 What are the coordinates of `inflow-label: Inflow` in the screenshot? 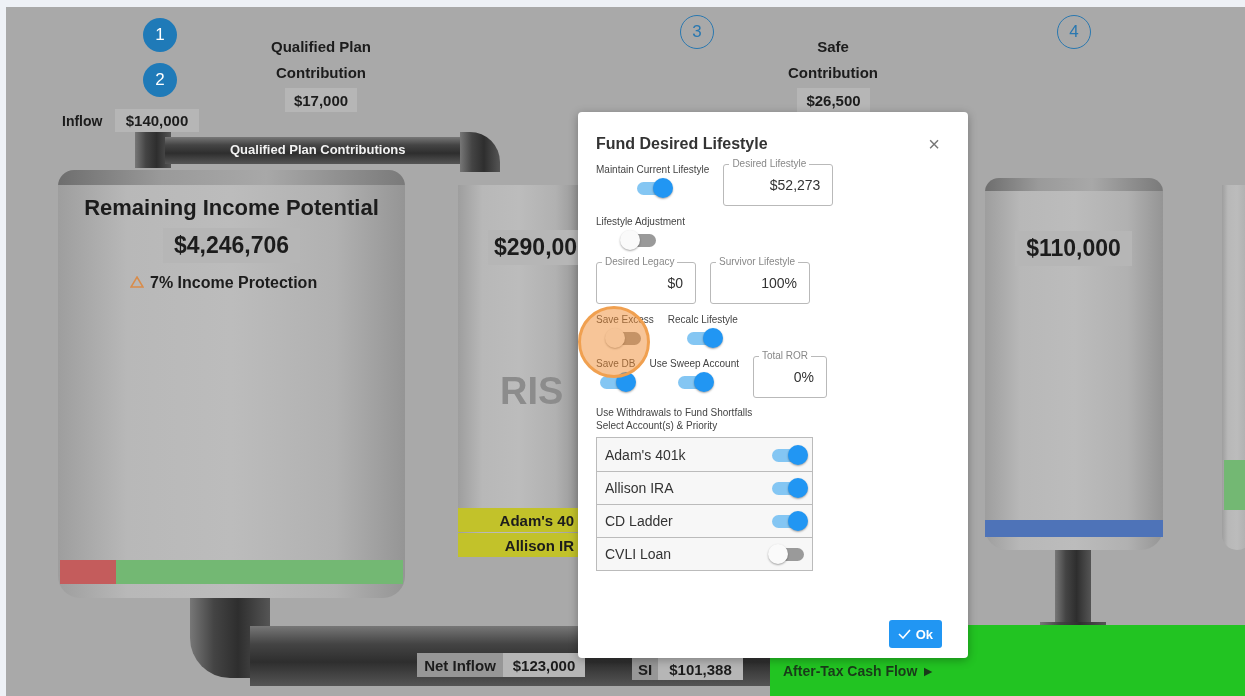 It's located at (83, 121).